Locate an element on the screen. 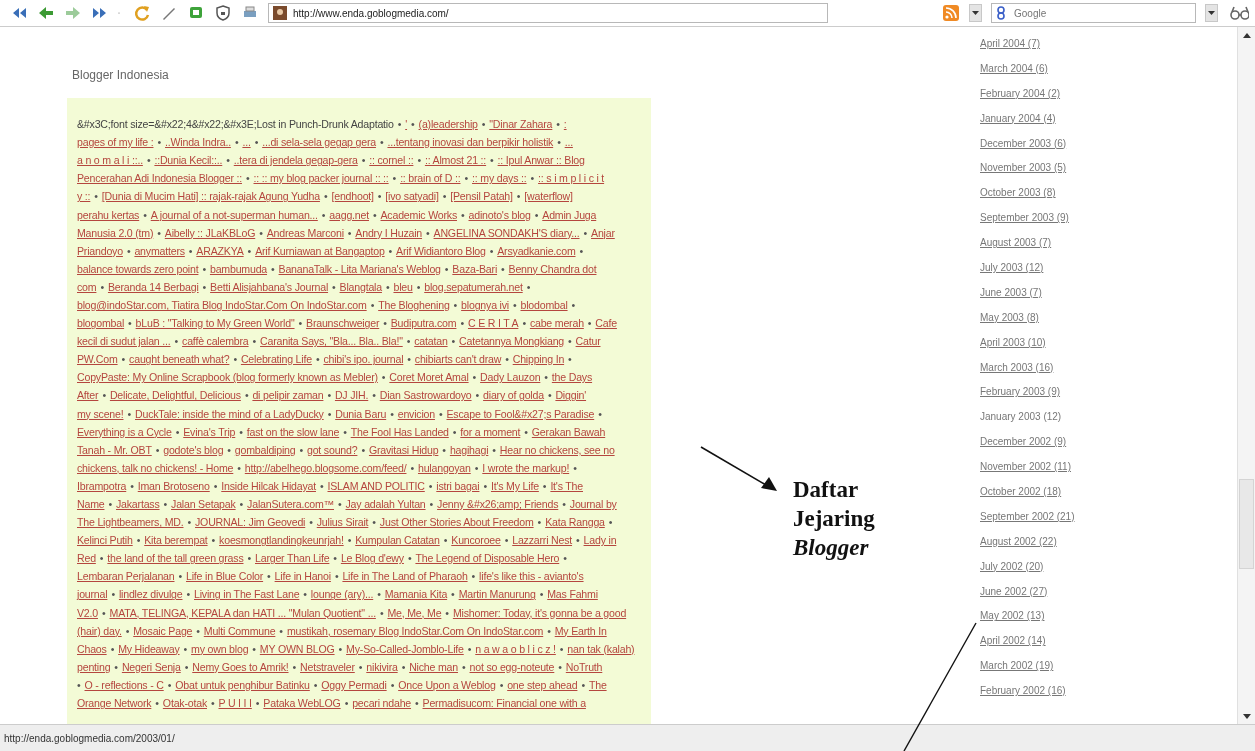  blog-link: Escape to Fool&#x27;s Paradise is located at coordinates (520, 413).